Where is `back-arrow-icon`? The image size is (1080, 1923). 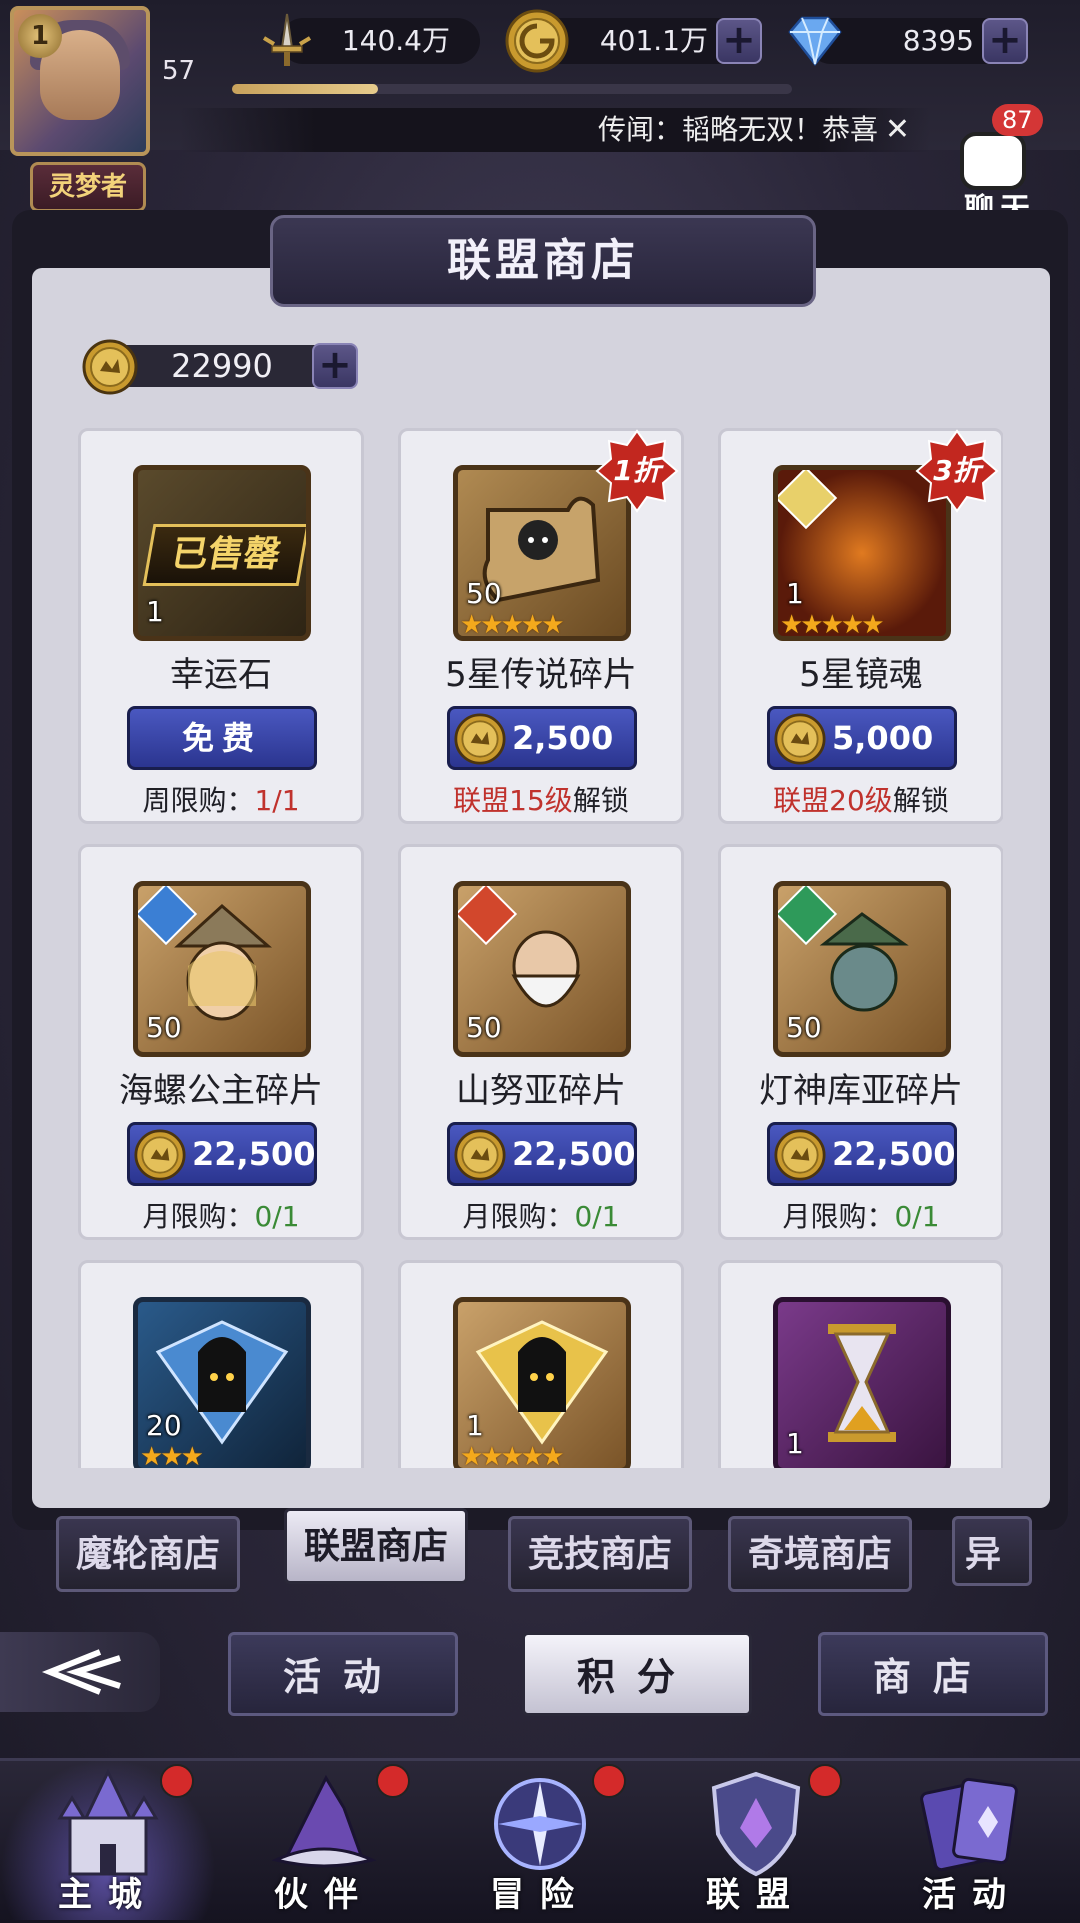 back-arrow-icon is located at coordinates (81, 1672).